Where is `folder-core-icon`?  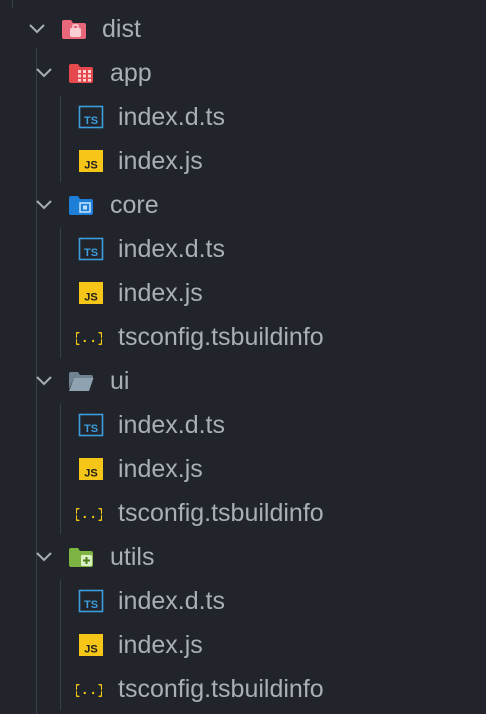
folder-core-icon is located at coordinates (81, 205).